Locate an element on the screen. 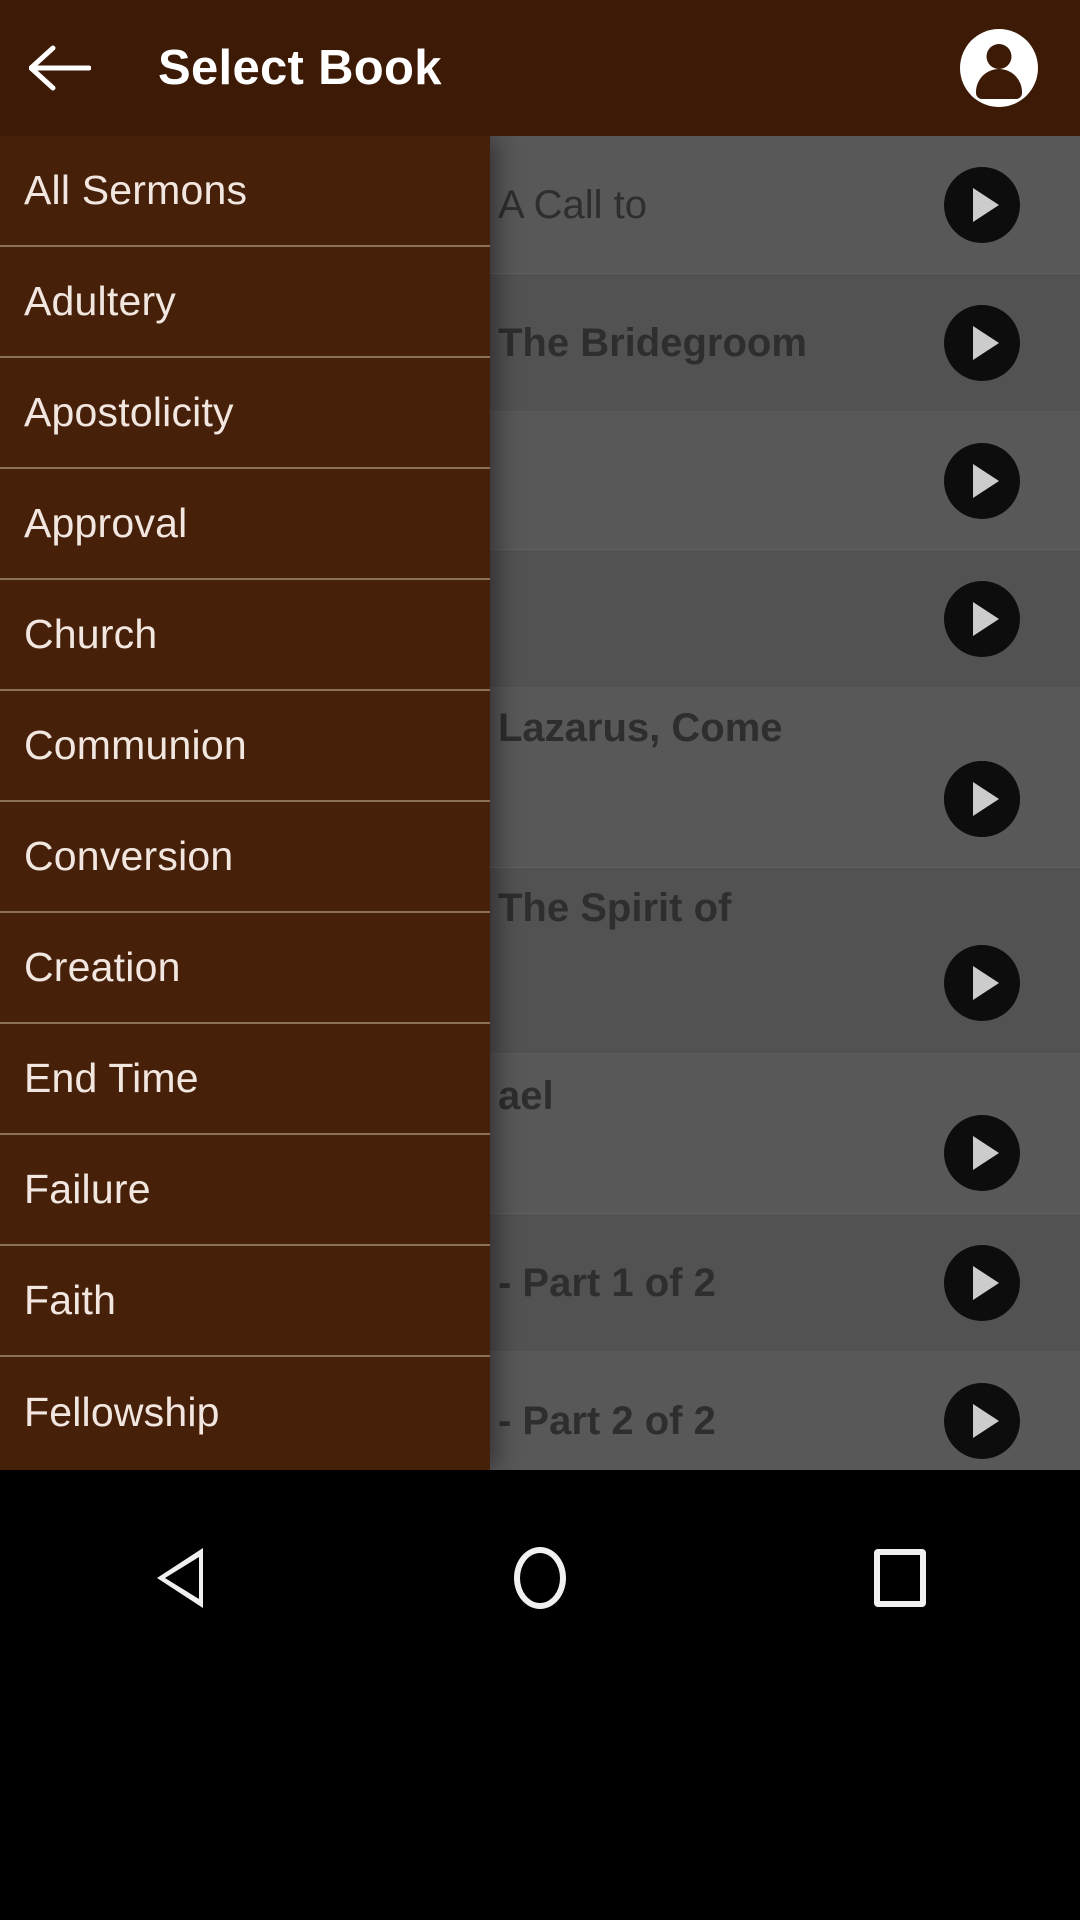  drawer-item-creation: Creation is located at coordinates (245, 968).